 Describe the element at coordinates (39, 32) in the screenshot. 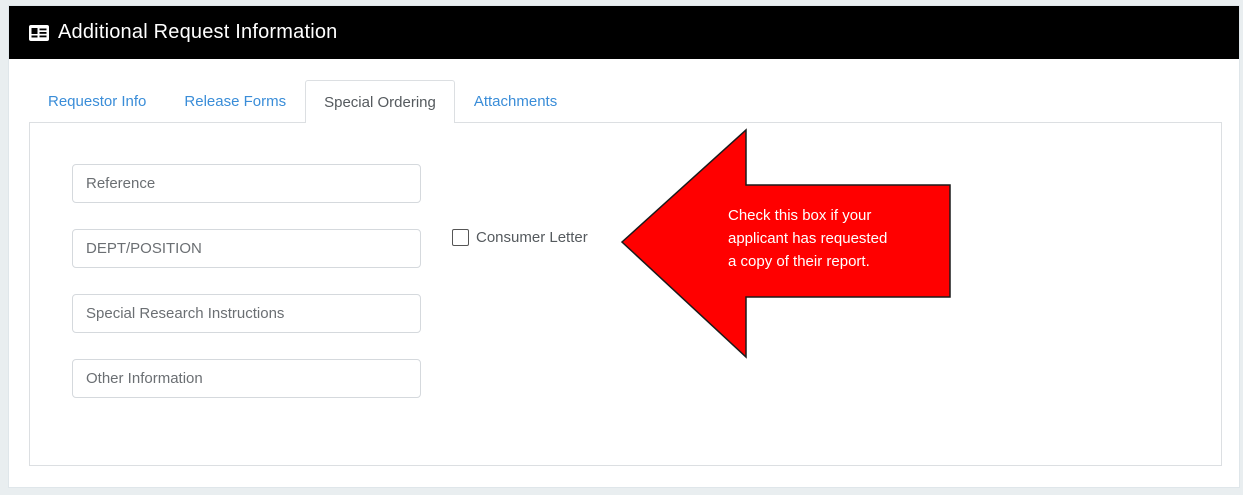

I see `id-card-icon` at that location.